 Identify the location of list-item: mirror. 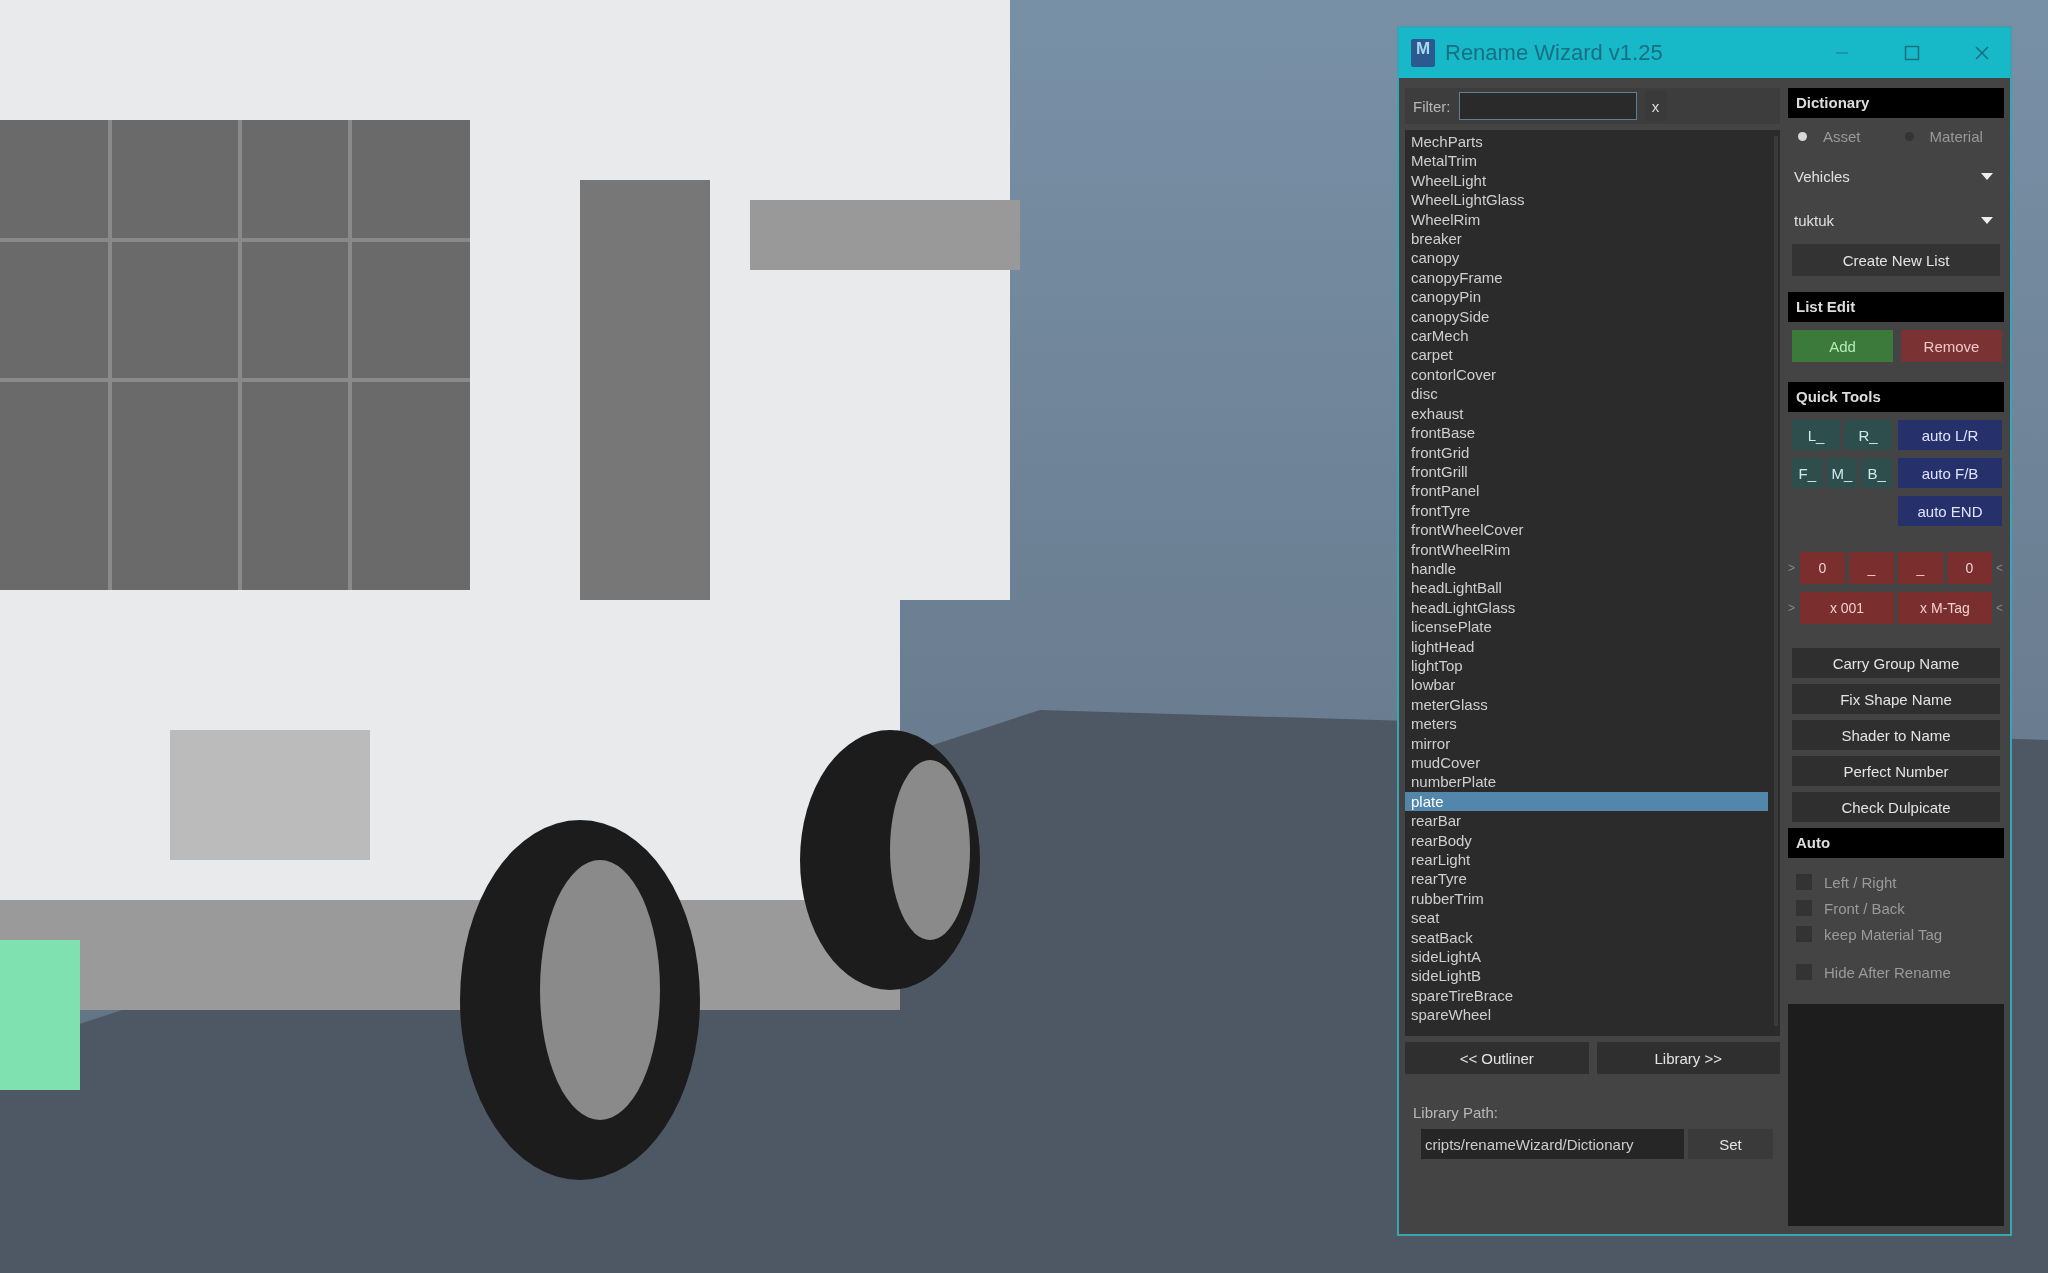
(1586, 743).